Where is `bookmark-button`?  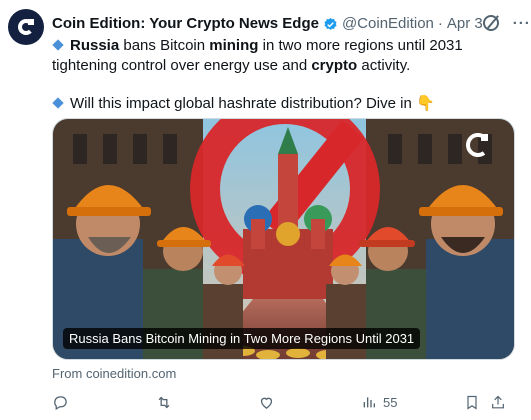
bookmark-button is located at coordinates (477, 402).